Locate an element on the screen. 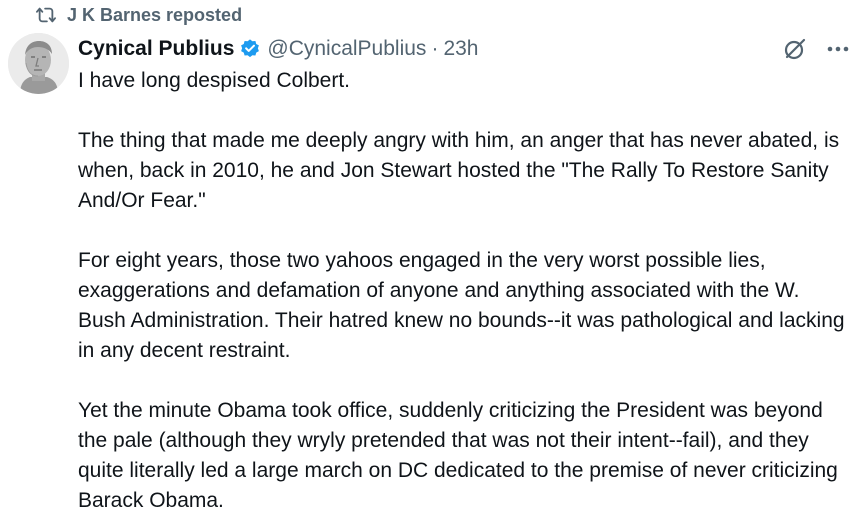  verified-badge-icon is located at coordinates (250, 49).